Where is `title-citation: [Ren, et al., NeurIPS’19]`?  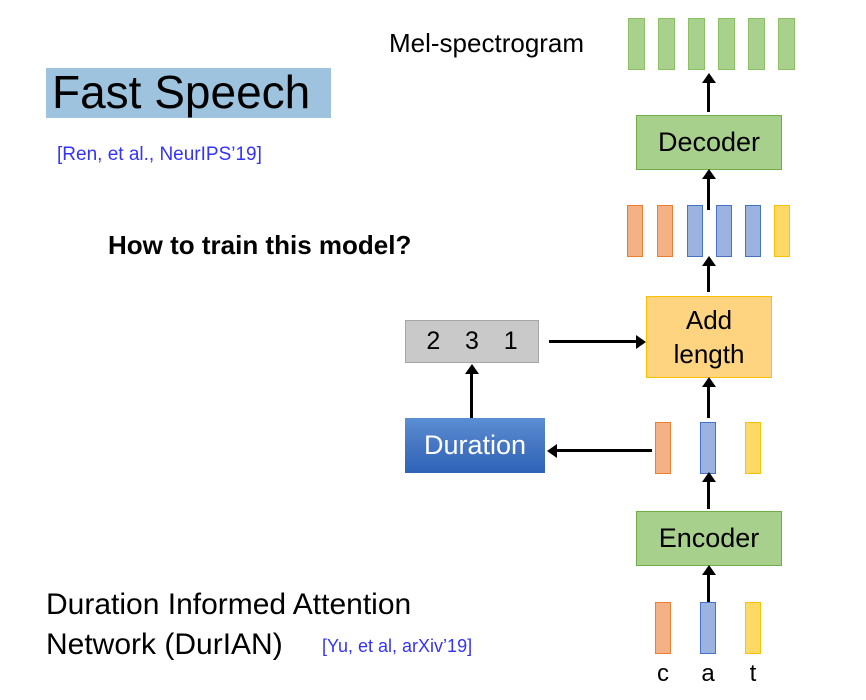
title-citation: [Ren, et al., NeurIPS’19] is located at coordinates (159, 154).